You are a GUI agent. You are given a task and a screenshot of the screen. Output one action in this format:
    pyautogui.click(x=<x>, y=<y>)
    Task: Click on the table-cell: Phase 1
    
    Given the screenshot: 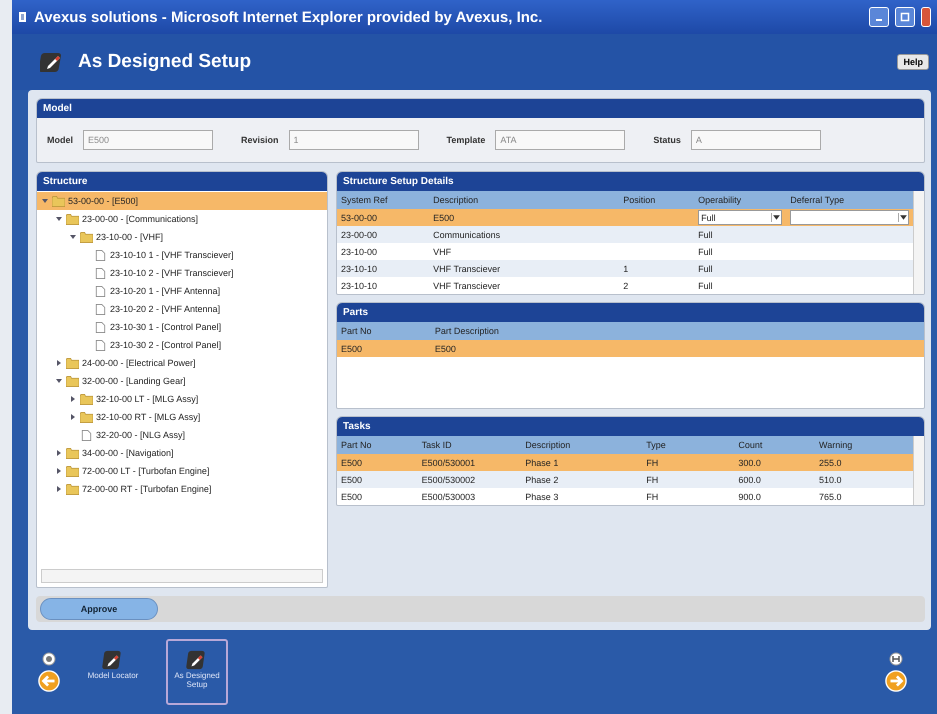 What is the action you would take?
    pyautogui.click(x=581, y=462)
    